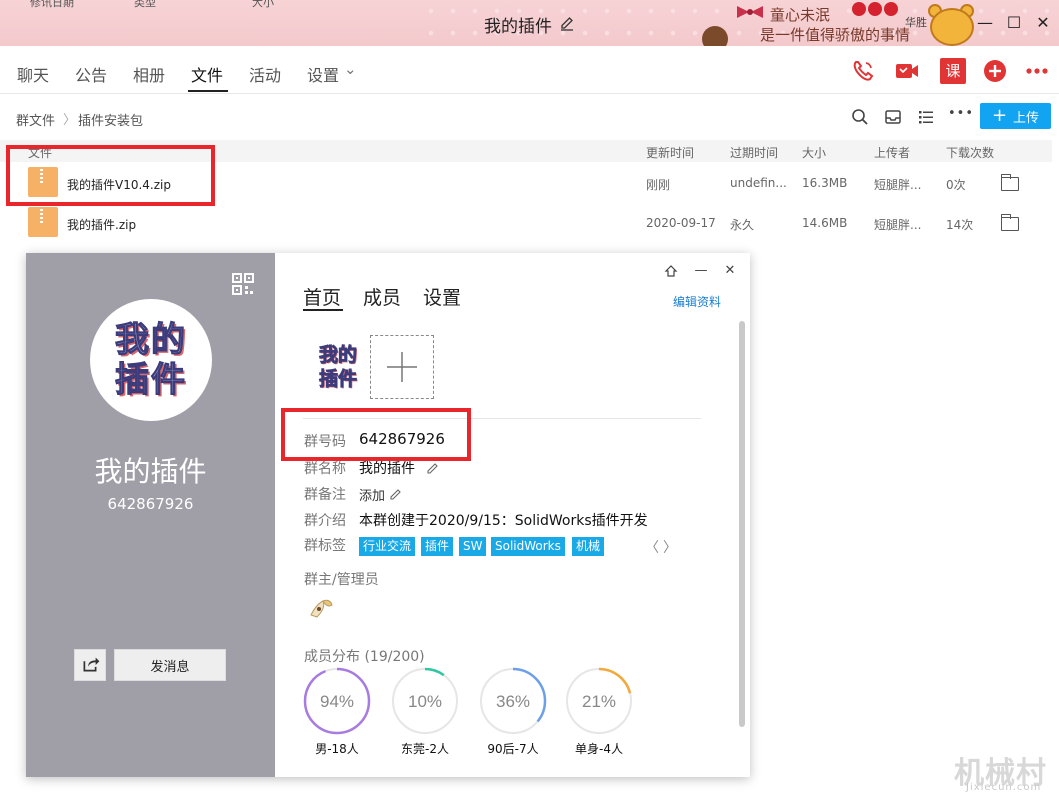 The height and width of the screenshot is (799, 1059). Describe the element at coordinates (750, 12) in the screenshot. I see `bow-decoration` at that location.